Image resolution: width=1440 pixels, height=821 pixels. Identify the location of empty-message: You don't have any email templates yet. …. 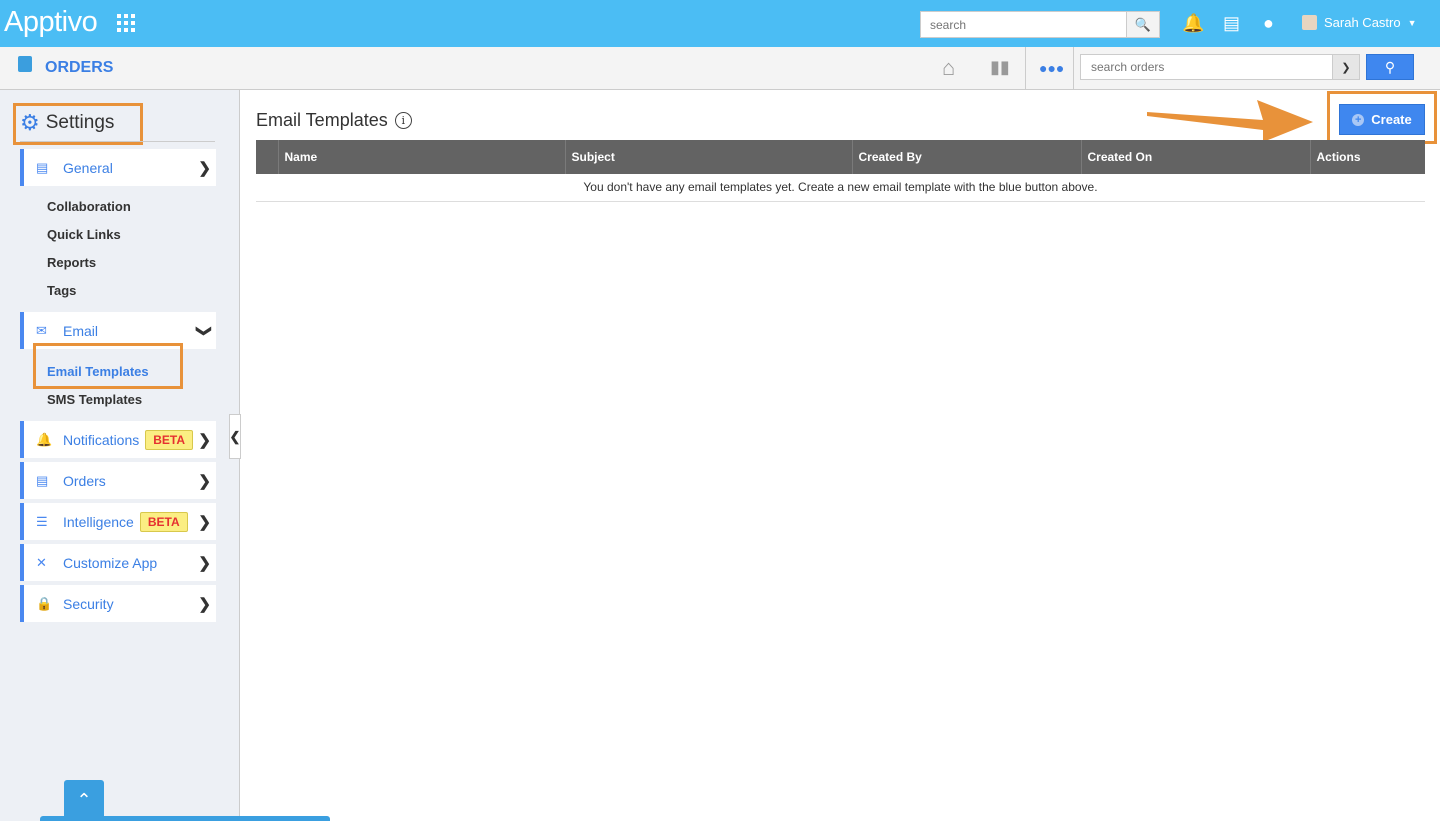
(840, 188).